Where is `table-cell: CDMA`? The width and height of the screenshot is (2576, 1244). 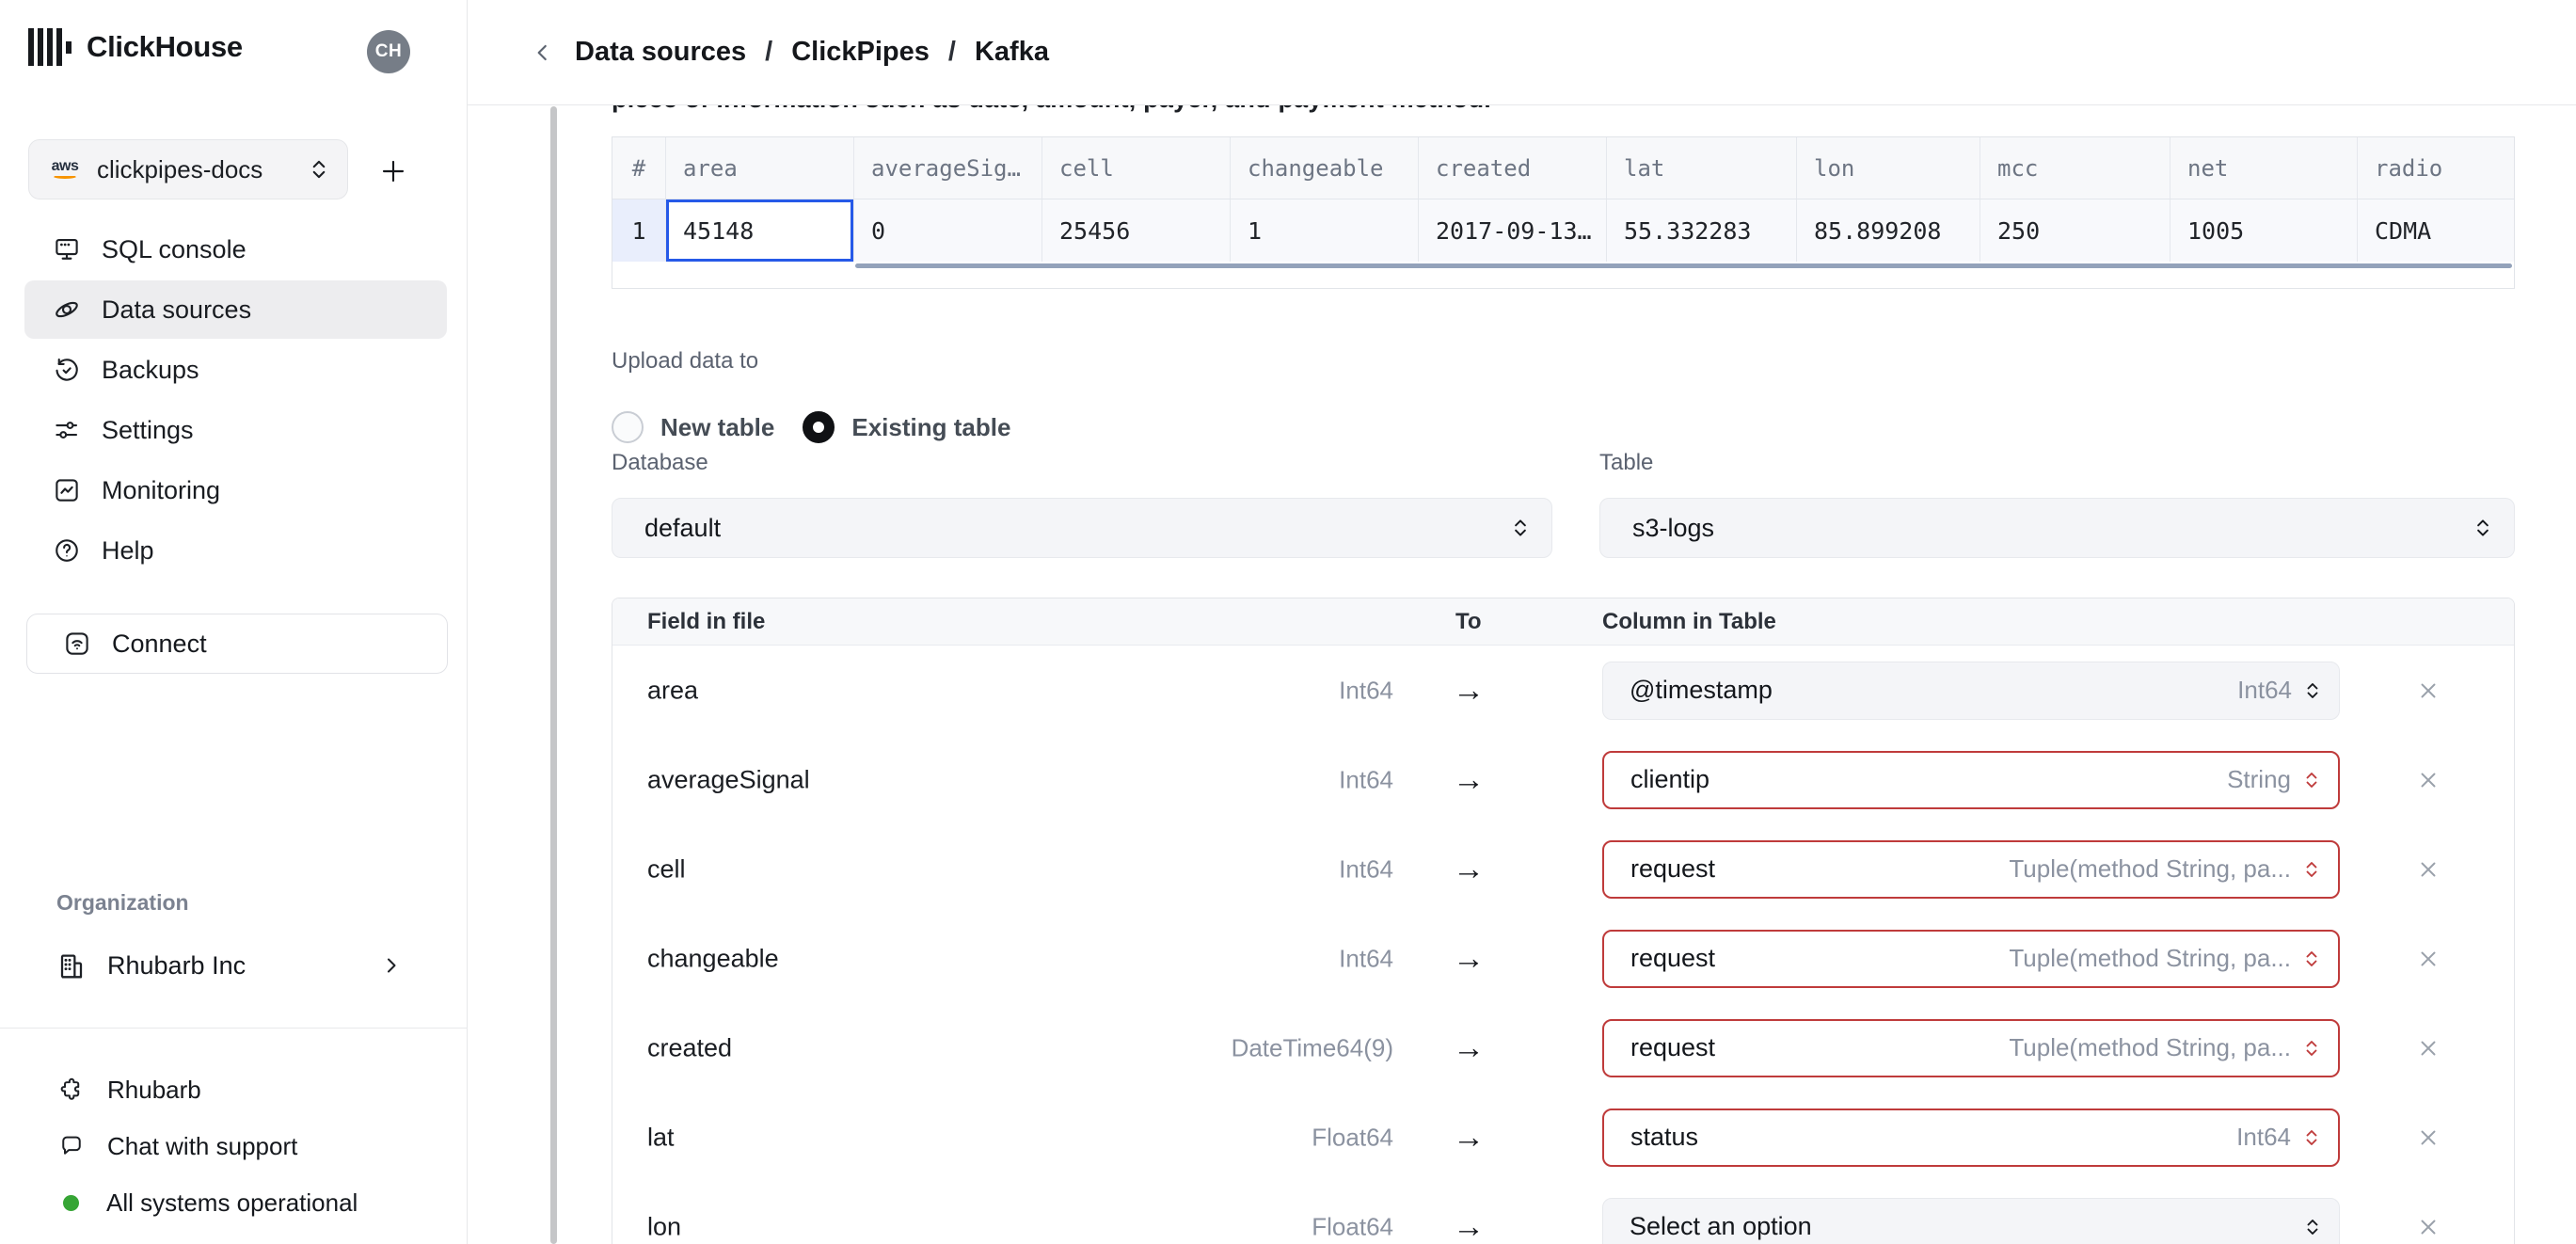 table-cell: CDMA is located at coordinates (2436, 230).